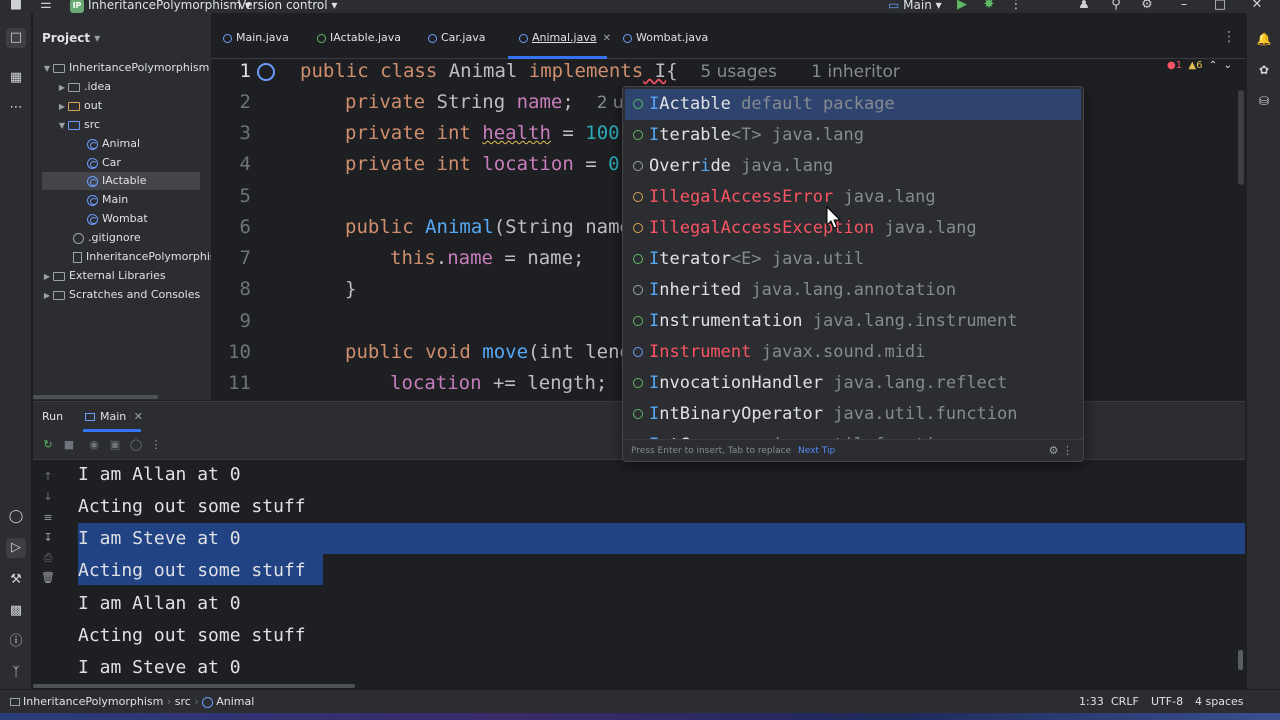  I want to click on indent-setting: 4 spaces, so click(1219, 701).